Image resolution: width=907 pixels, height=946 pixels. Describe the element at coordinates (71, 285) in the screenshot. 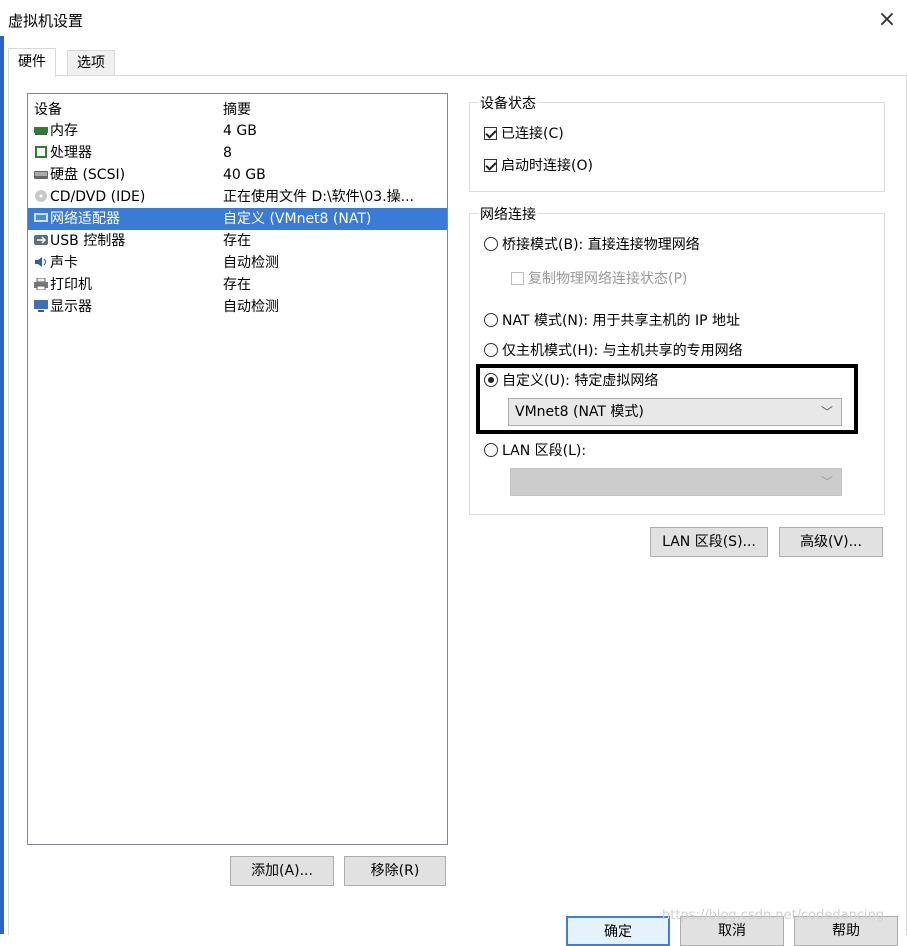

I see `device-name: 打印机` at that location.